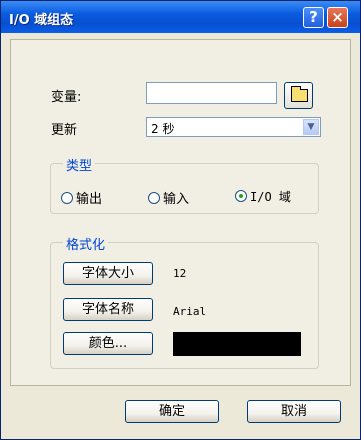 This screenshot has width=361, height=440. What do you see at coordinates (270, 197) in the screenshot?
I see `radio-io-field-label: I/O 域` at bounding box center [270, 197].